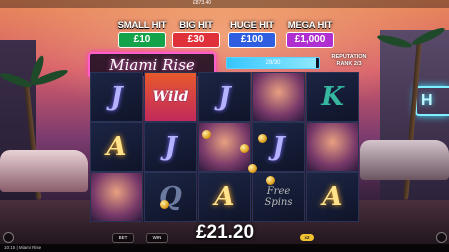 This screenshot has width=449, height=252. What do you see at coordinates (278, 202) in the screenshot?
I see `free-spins-line2: Spins` at bounding box center [278, 202].